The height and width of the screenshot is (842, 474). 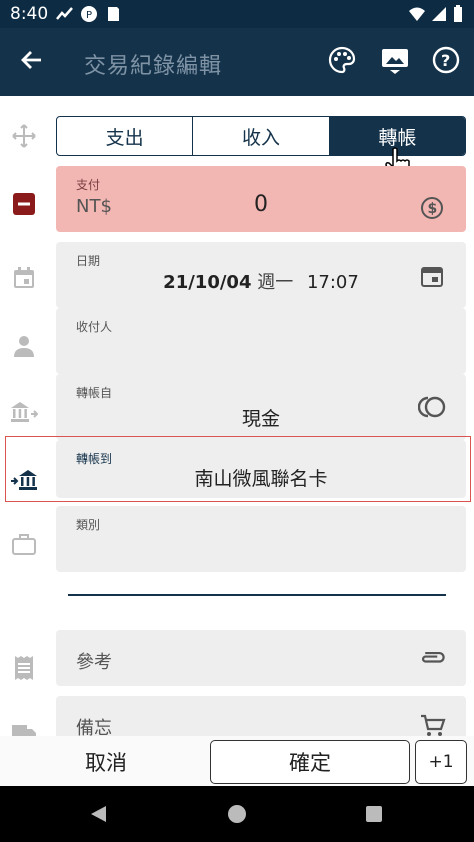 I want to click on calendar-picker-icon, so click(x=432, y=278).